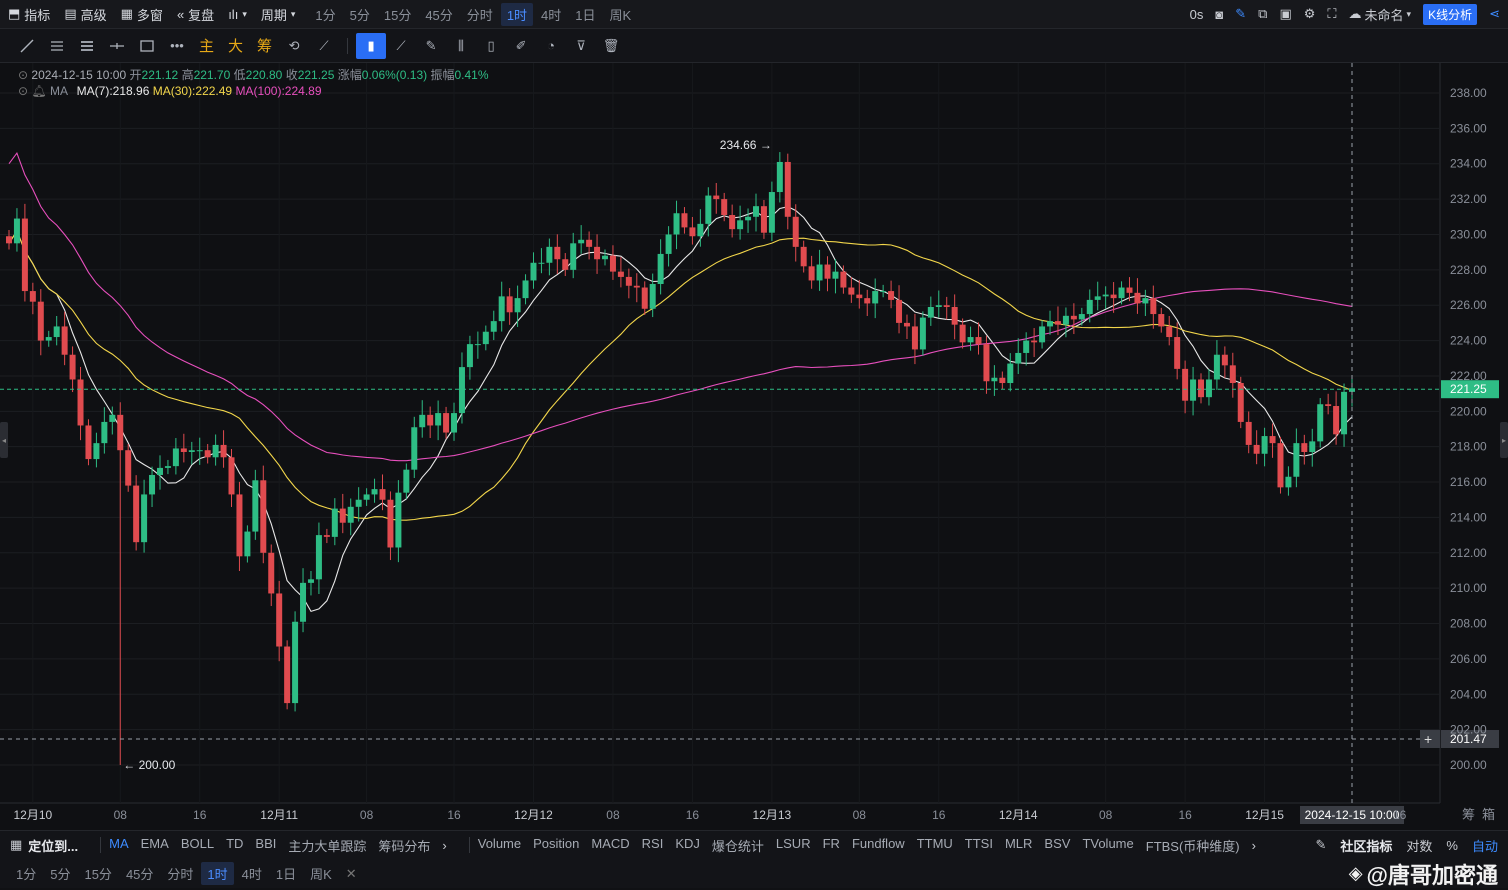 The image size is (1508, 890). Describe the element at coordinates (1285, 14) in the screenshot. I see `screenshot-icon: ▣` at that location.